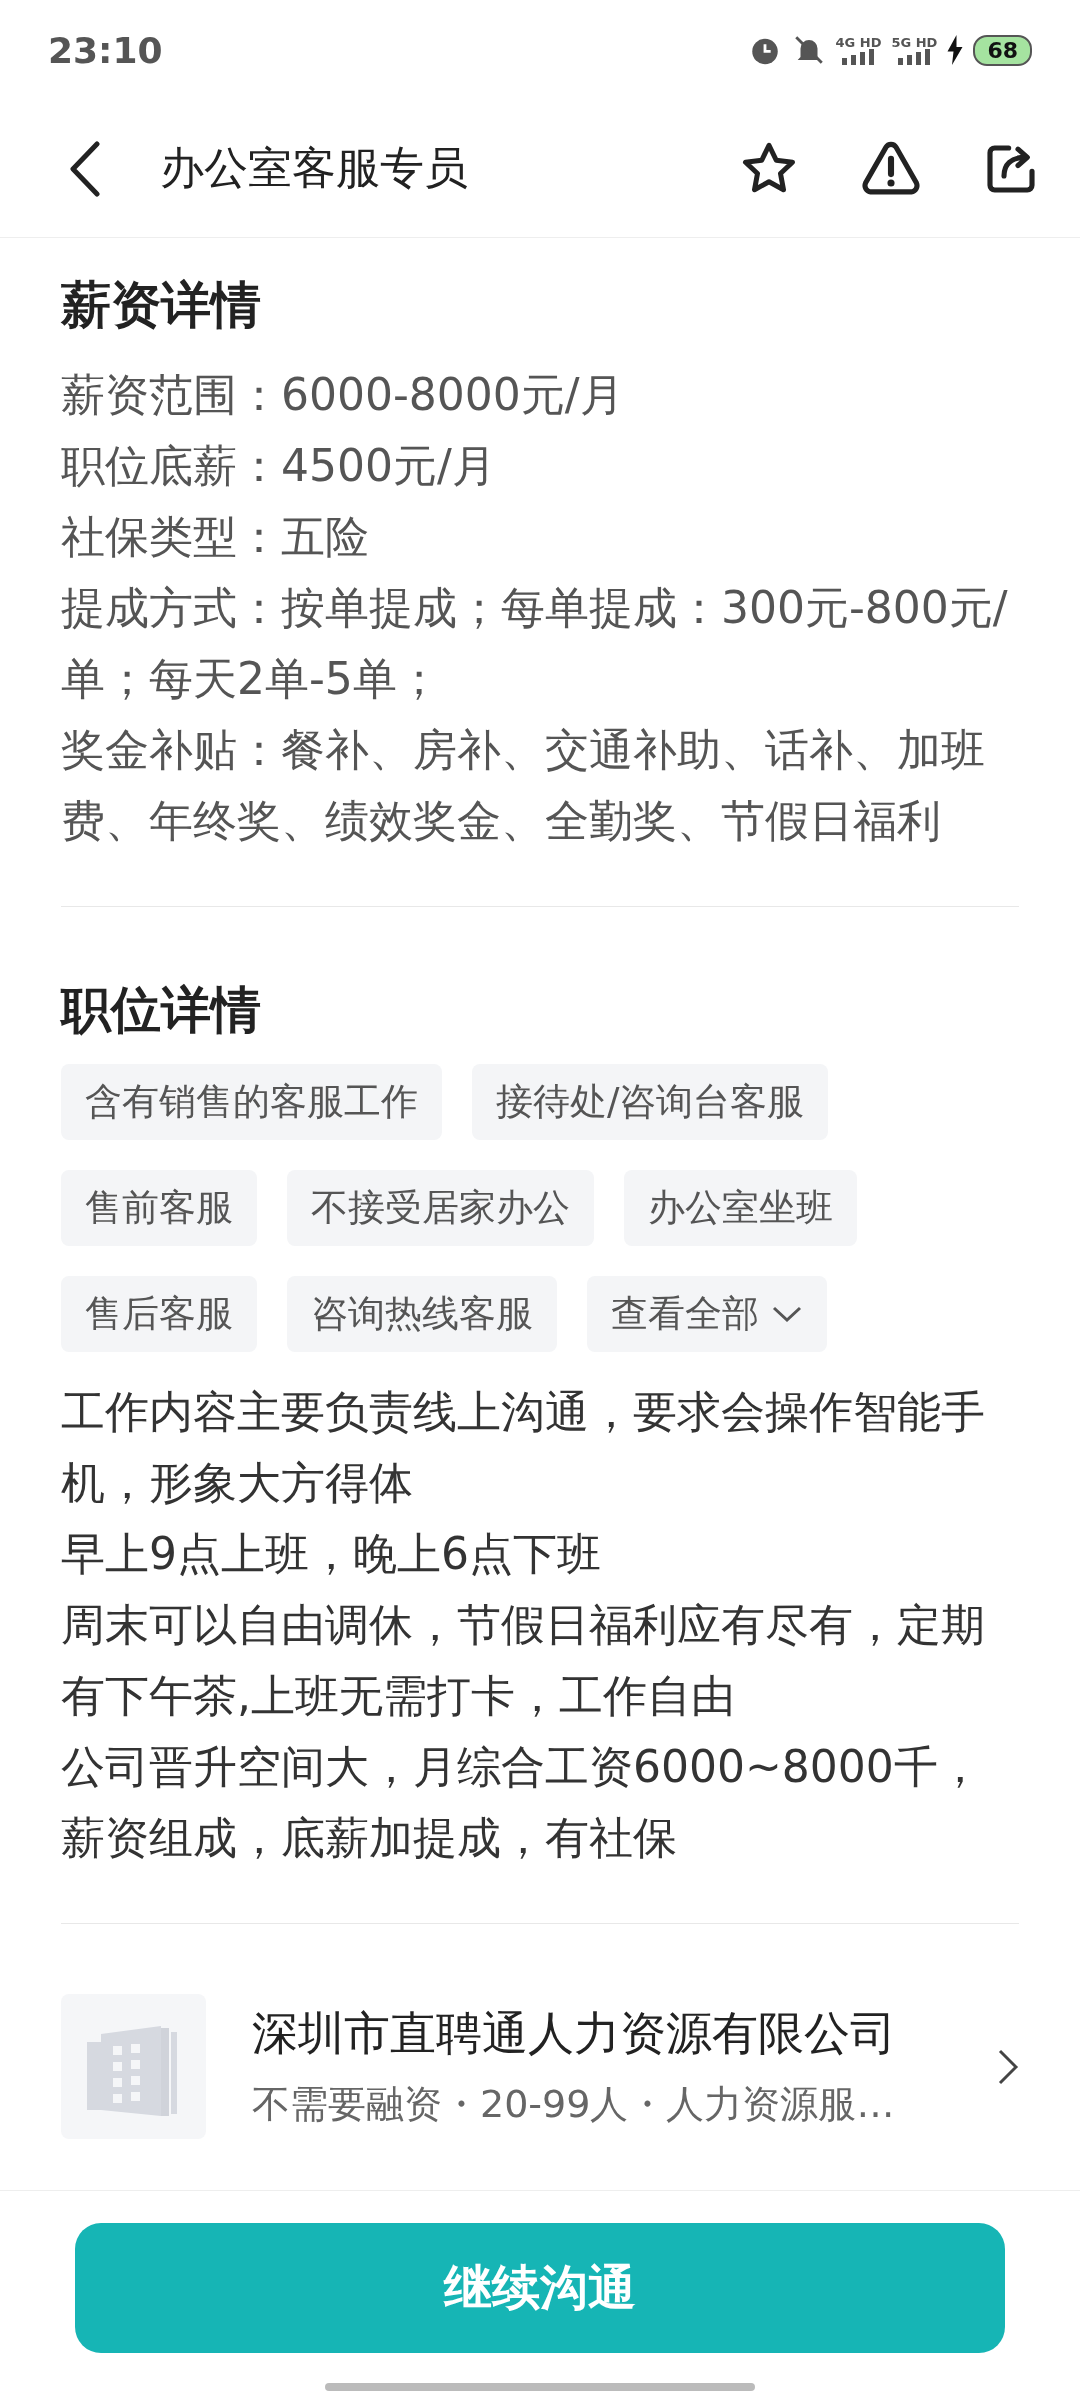 This screenshot has height=2400, width=1080. Describe the element at coordinates (161, 1010) in the screenshot. I see `section-title: 职位详情` at that location.